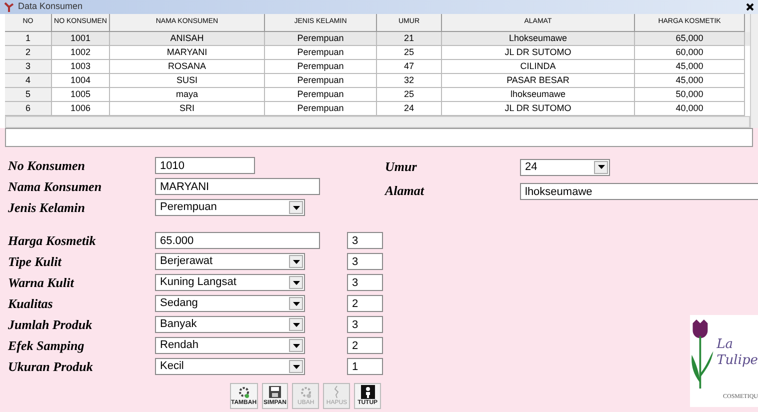  Describe the element at coordinates (230, 366) in the screenshot. I see `dropdown: Kecil` at that location.